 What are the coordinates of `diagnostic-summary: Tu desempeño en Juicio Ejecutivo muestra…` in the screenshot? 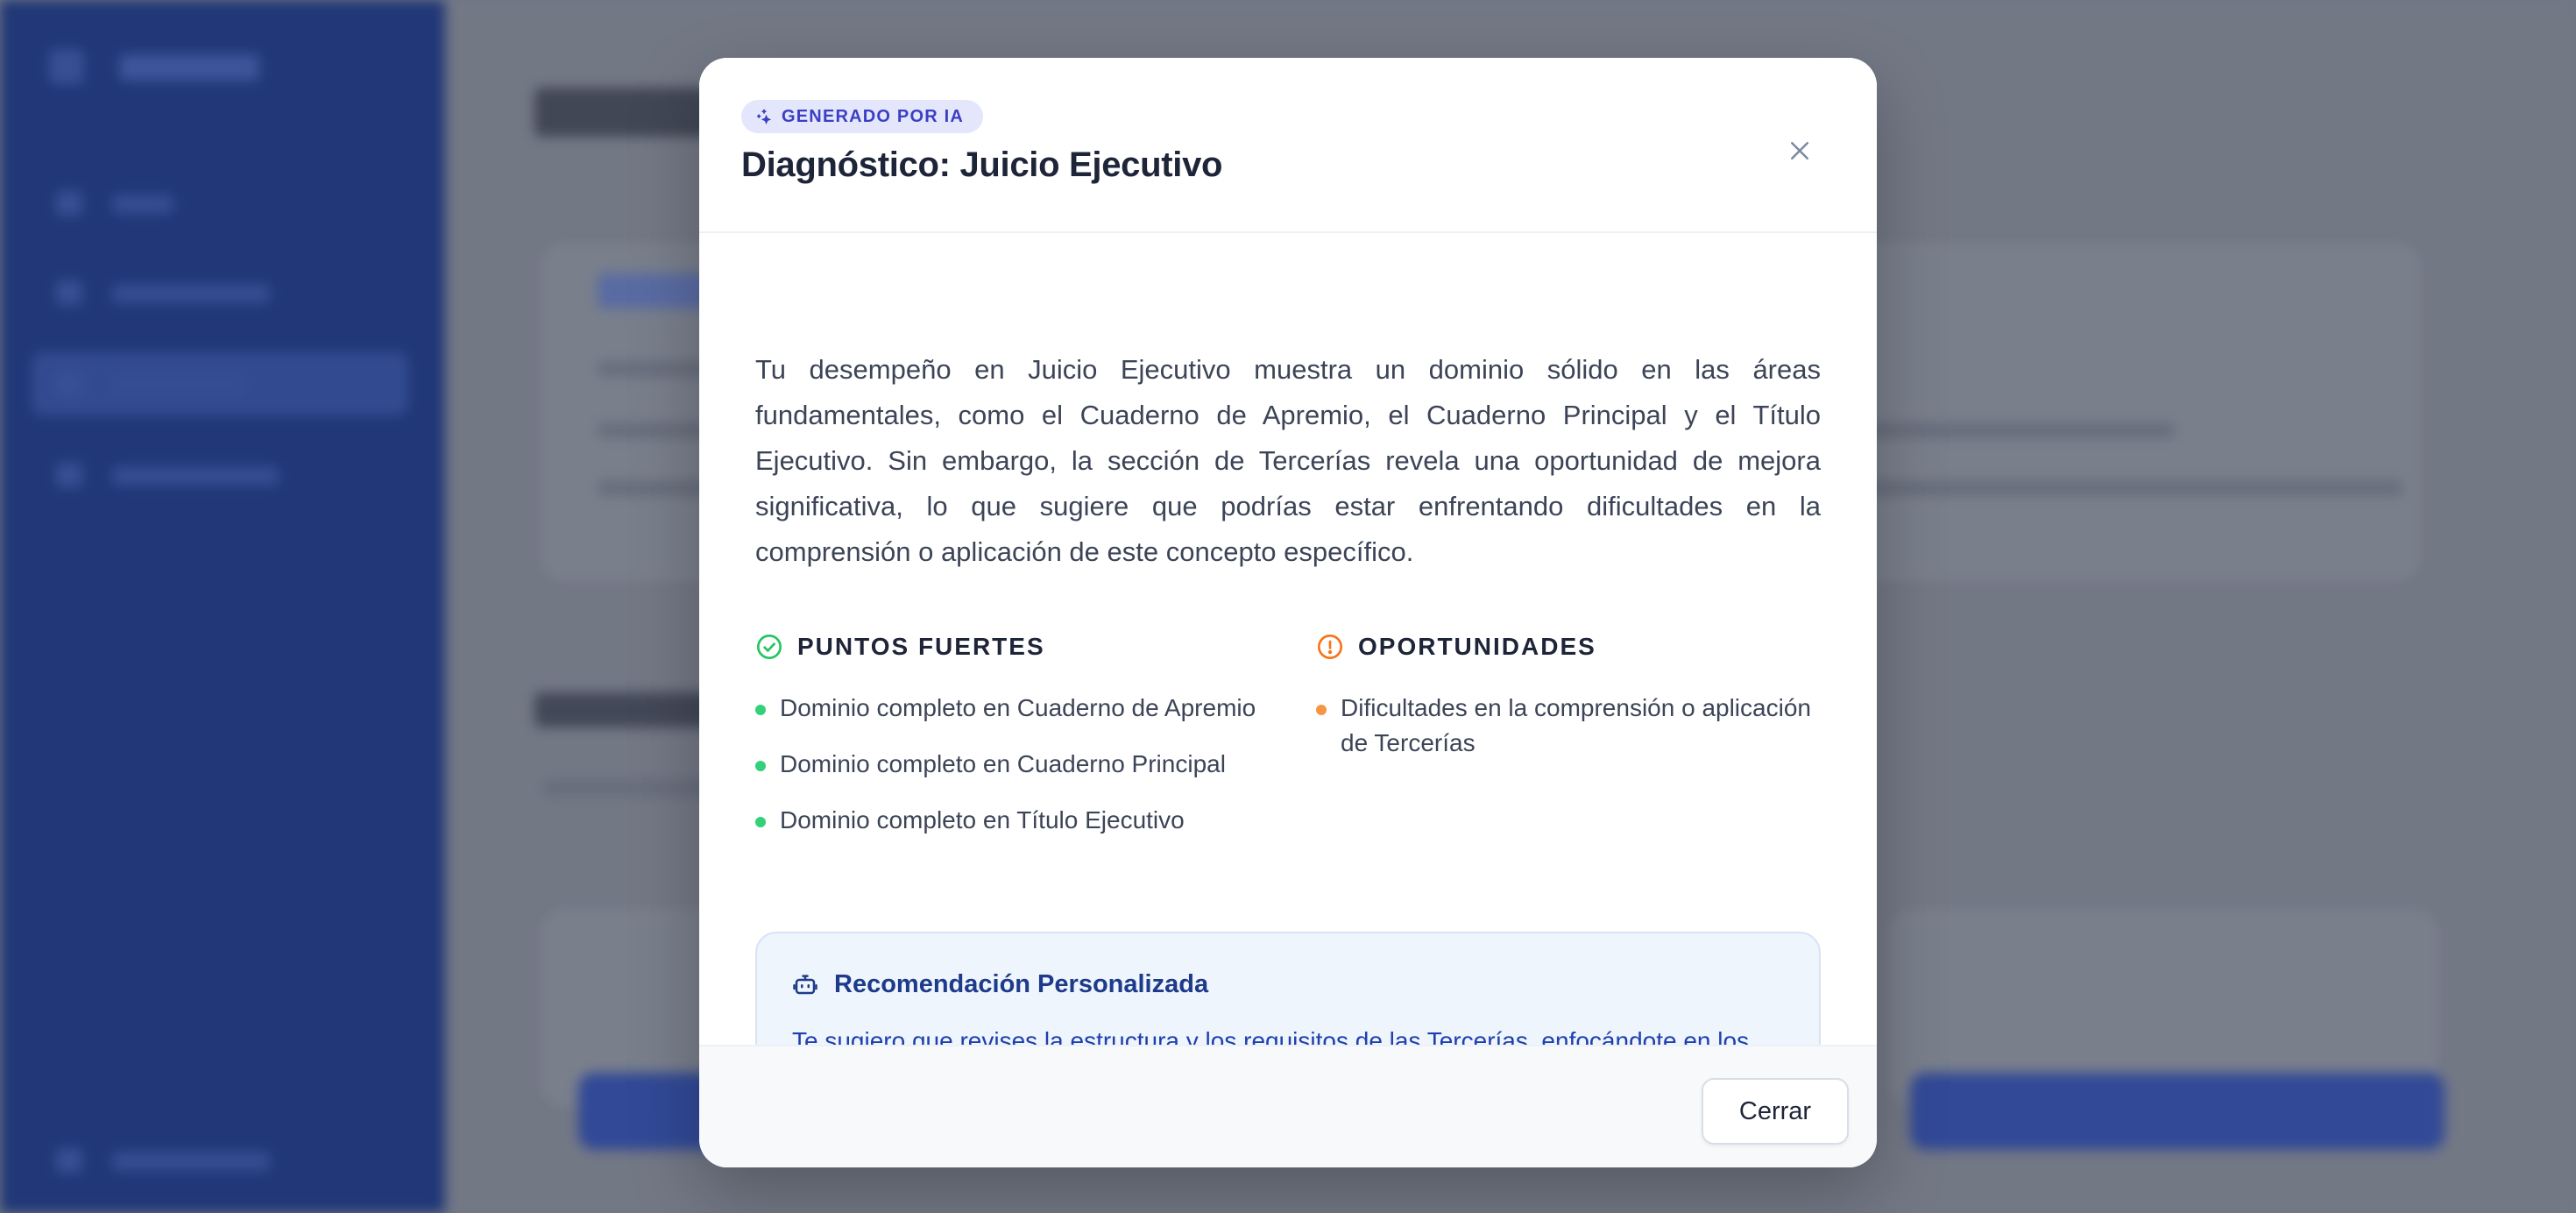 It's located at (1288, 460).